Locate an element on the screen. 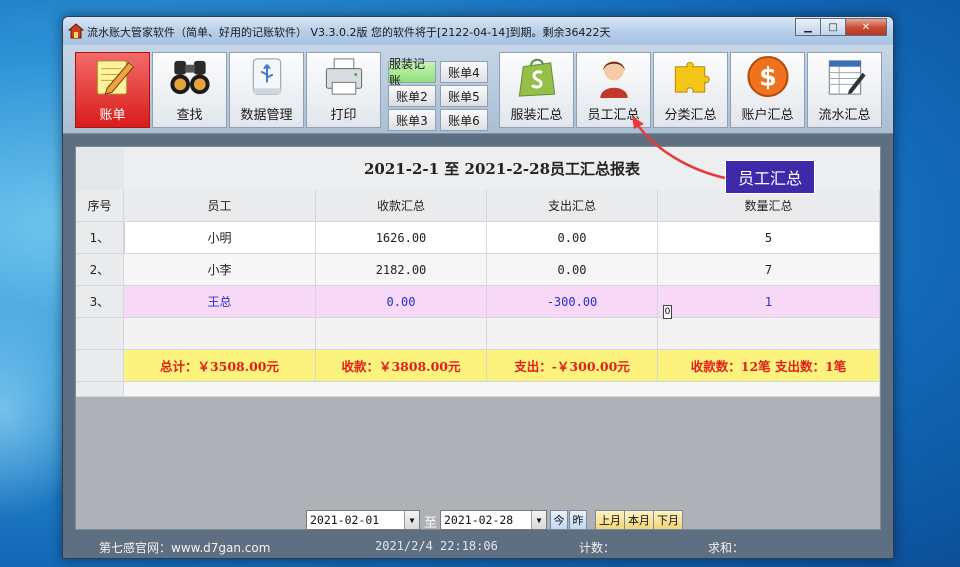 The height and width of the screenshot is (567, 960). trailing-row-index is located at coordinates (100, 389).